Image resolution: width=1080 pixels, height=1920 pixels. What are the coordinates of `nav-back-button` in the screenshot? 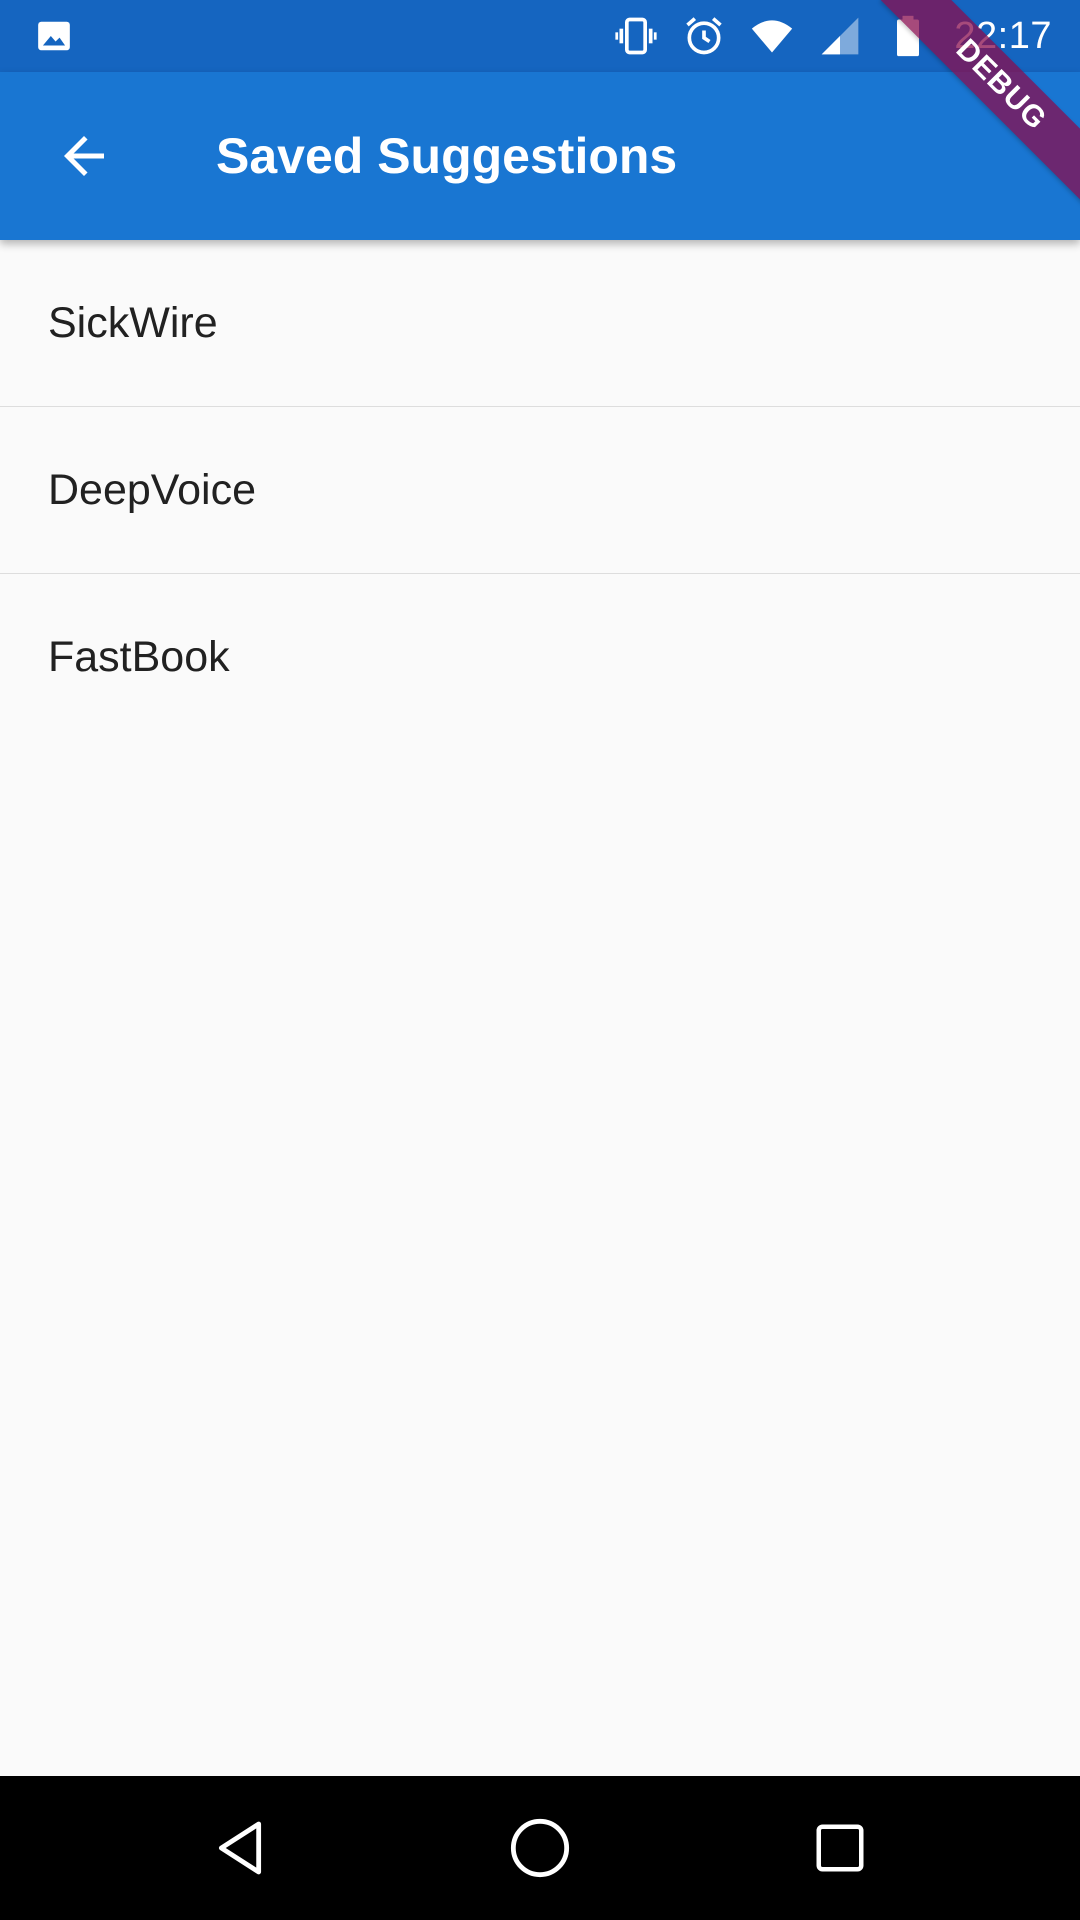 It's located at (240, 1848).